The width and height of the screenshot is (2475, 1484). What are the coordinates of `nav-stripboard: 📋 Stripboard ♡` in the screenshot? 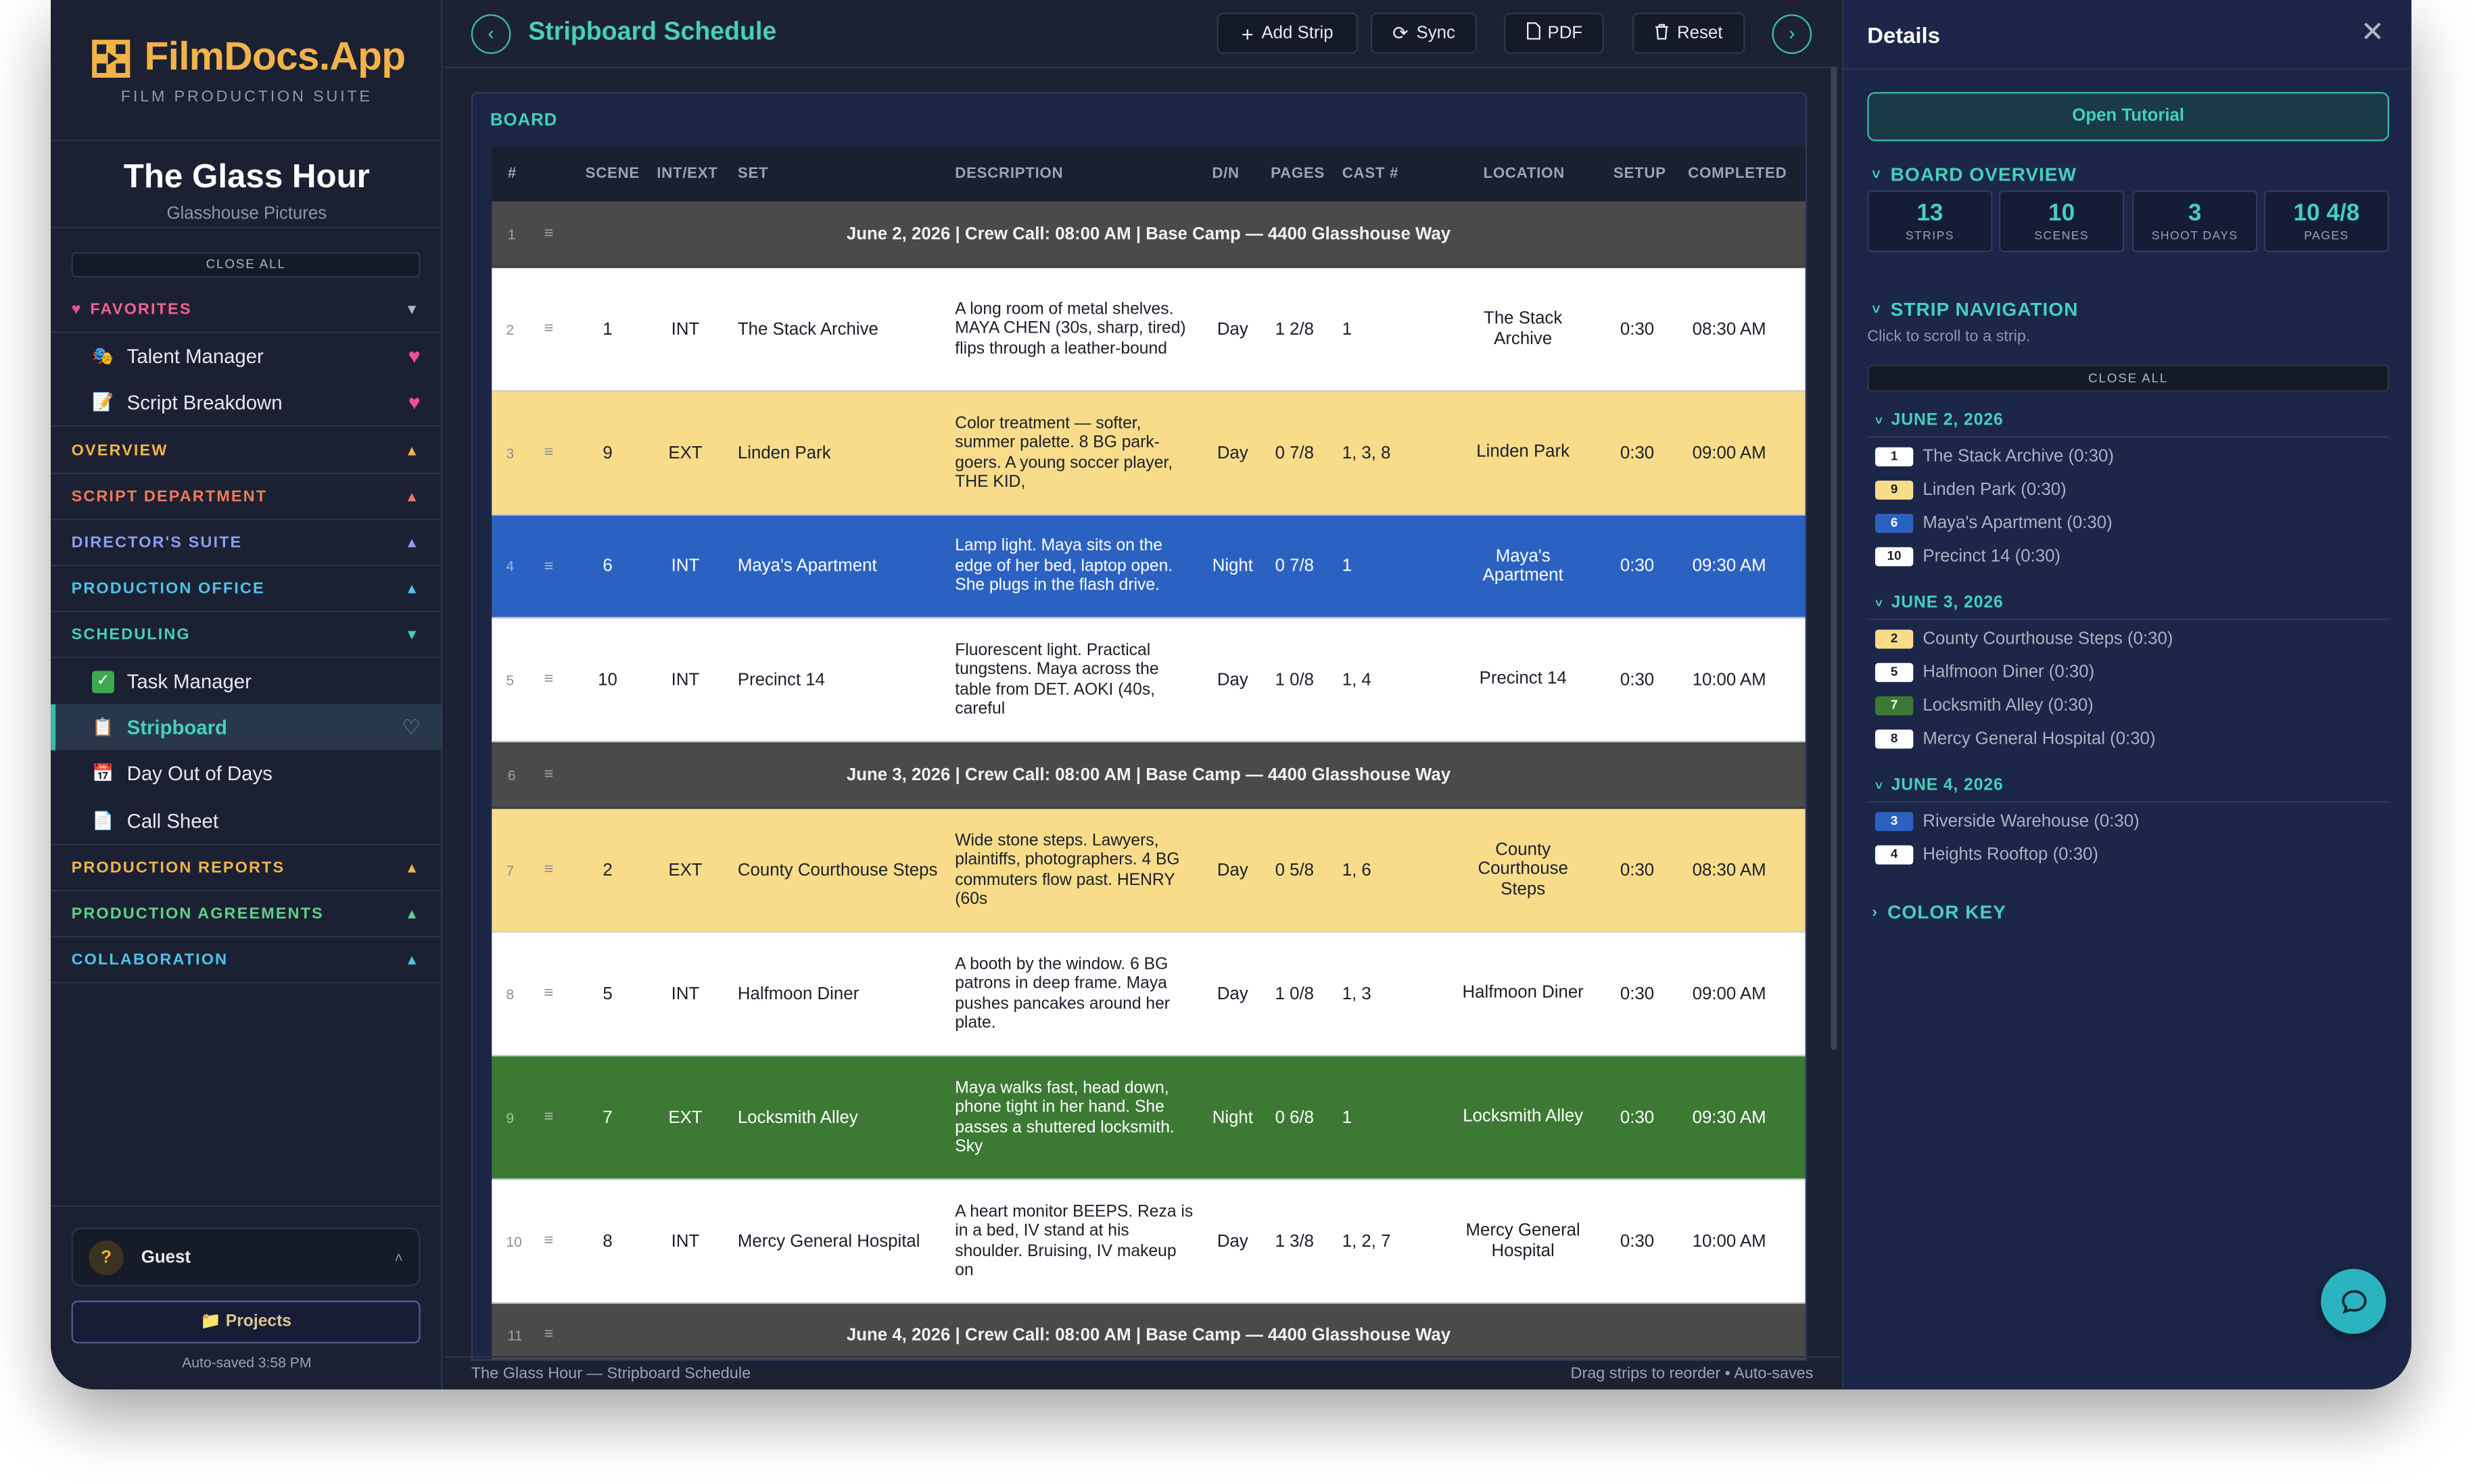 It's located at (247, 727).